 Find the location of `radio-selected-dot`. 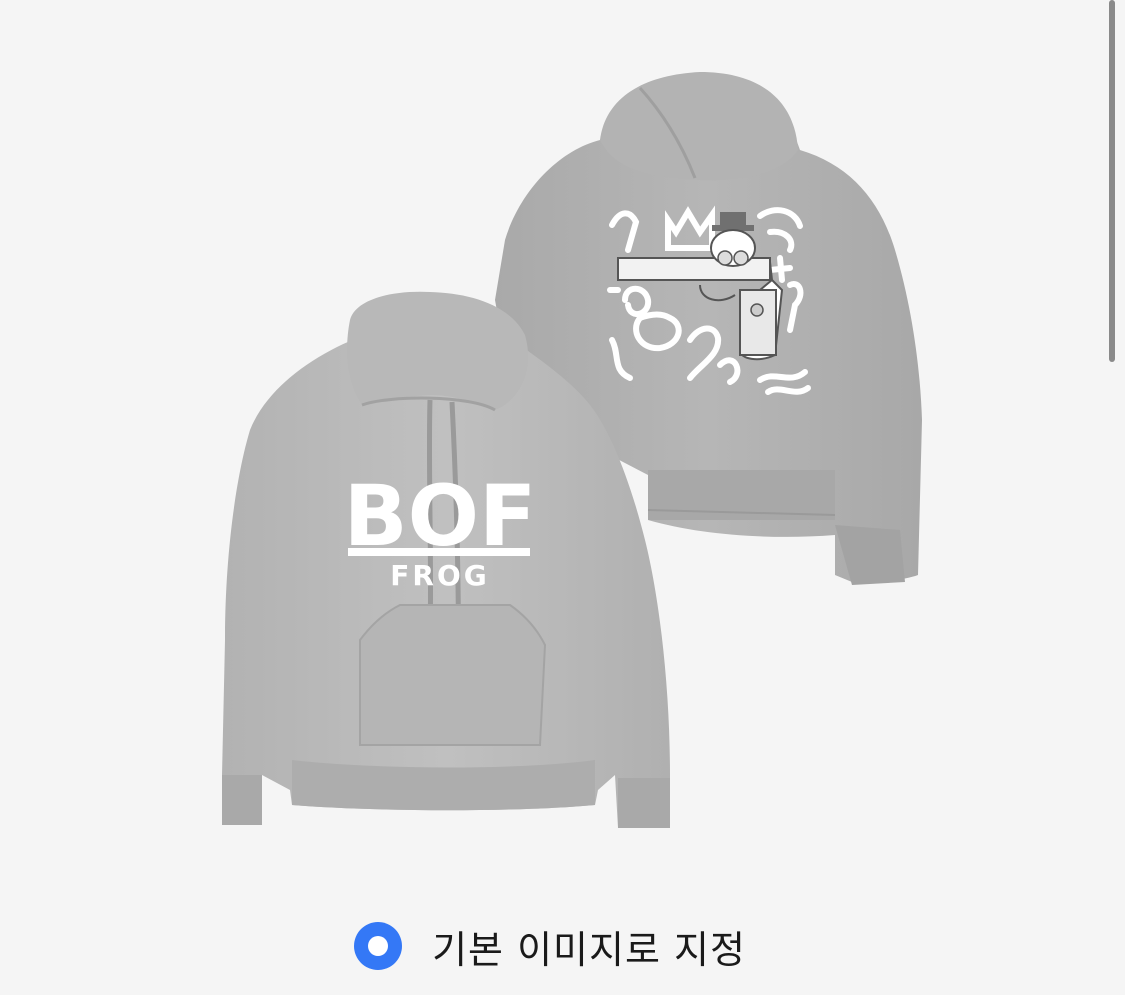

radio-selected-dot is located at coordinates (378, 946).